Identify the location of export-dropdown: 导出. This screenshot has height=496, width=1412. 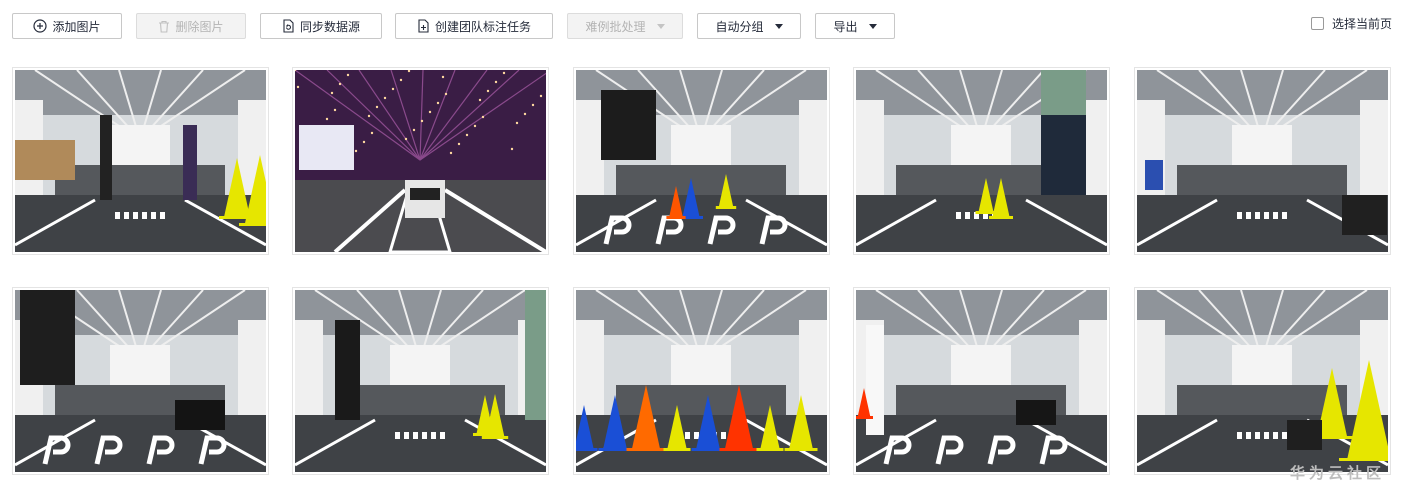
(855, 26).